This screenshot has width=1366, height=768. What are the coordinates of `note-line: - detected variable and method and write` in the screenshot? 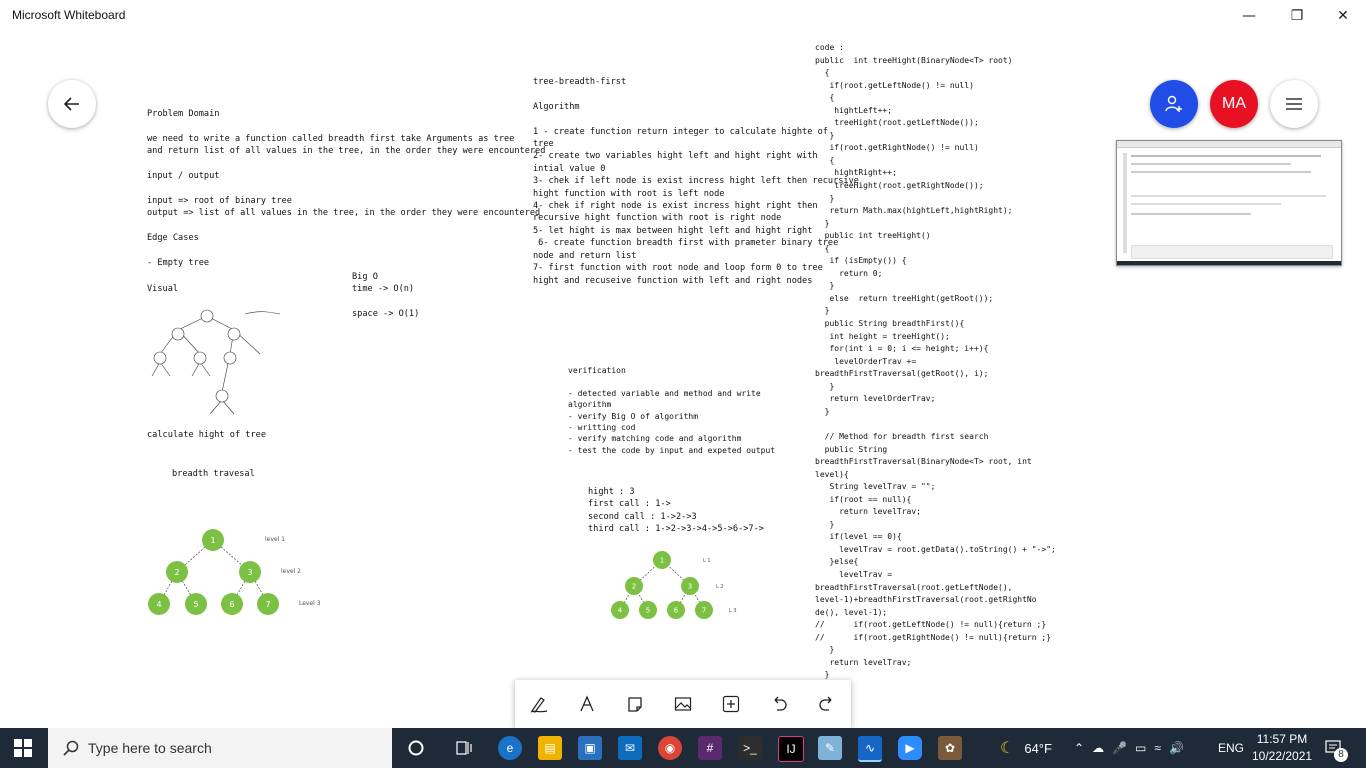 It's located at (664, 393).